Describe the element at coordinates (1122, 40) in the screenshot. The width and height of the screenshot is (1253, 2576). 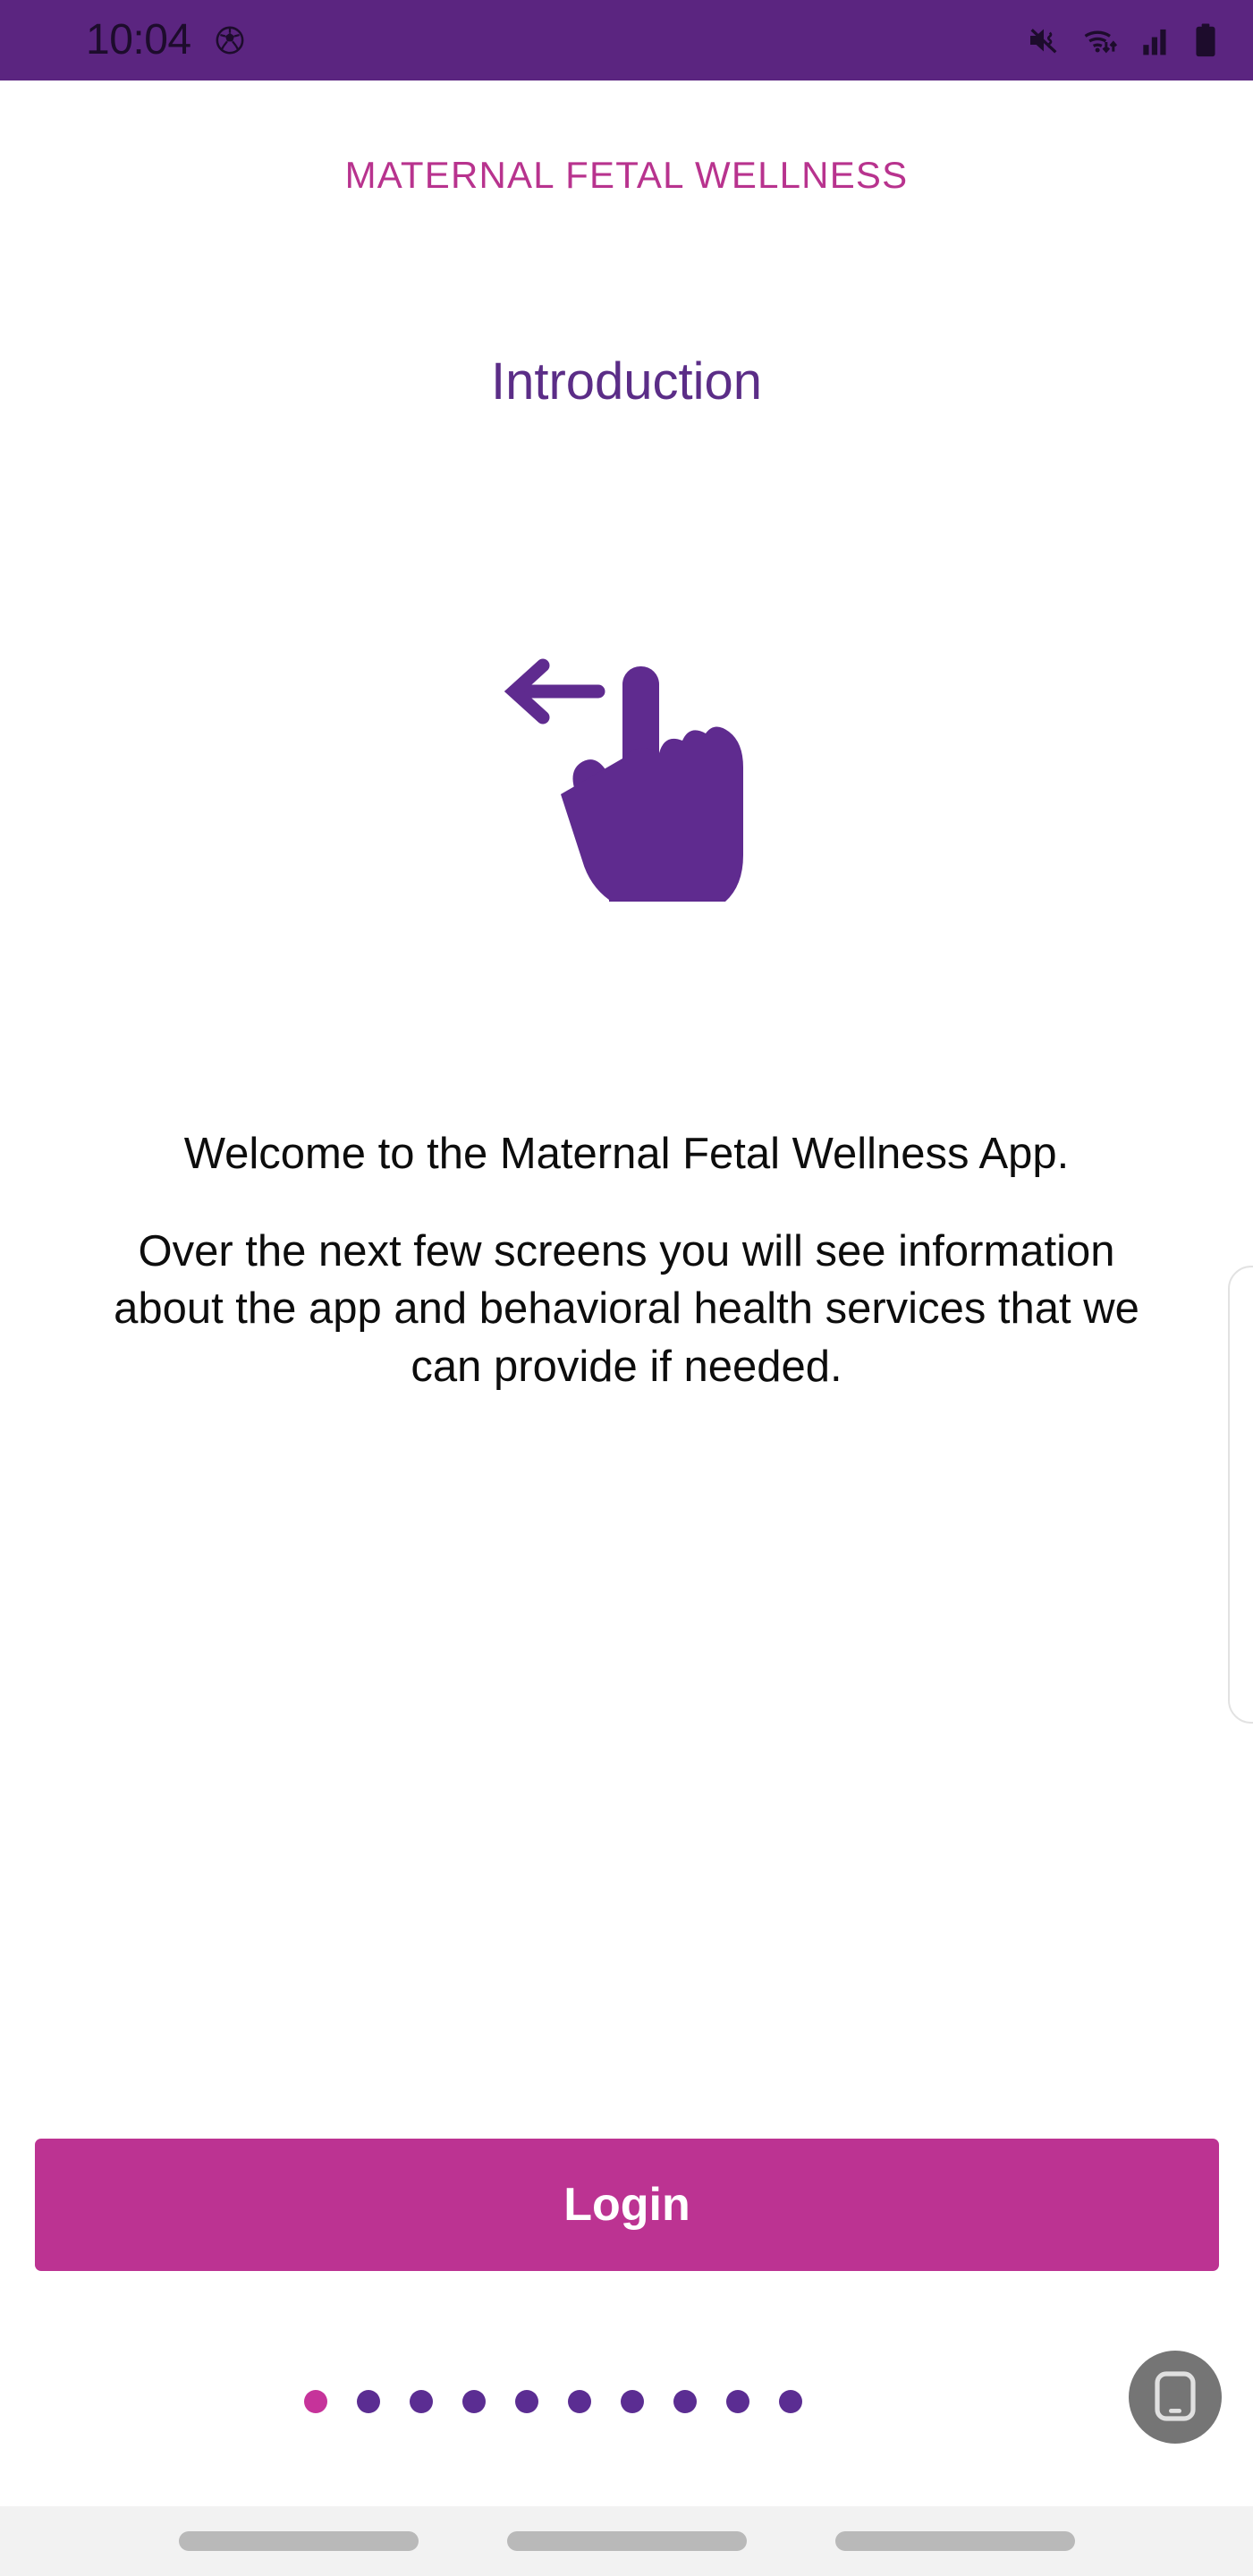
I see `status-bar-right` at that location.